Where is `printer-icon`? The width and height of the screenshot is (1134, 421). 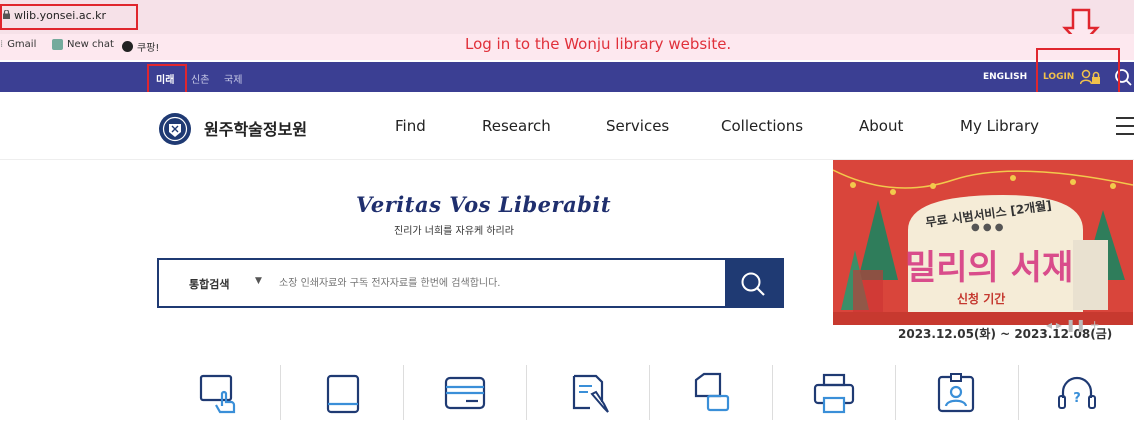
printer-icon is located at coordinates (834, 394).